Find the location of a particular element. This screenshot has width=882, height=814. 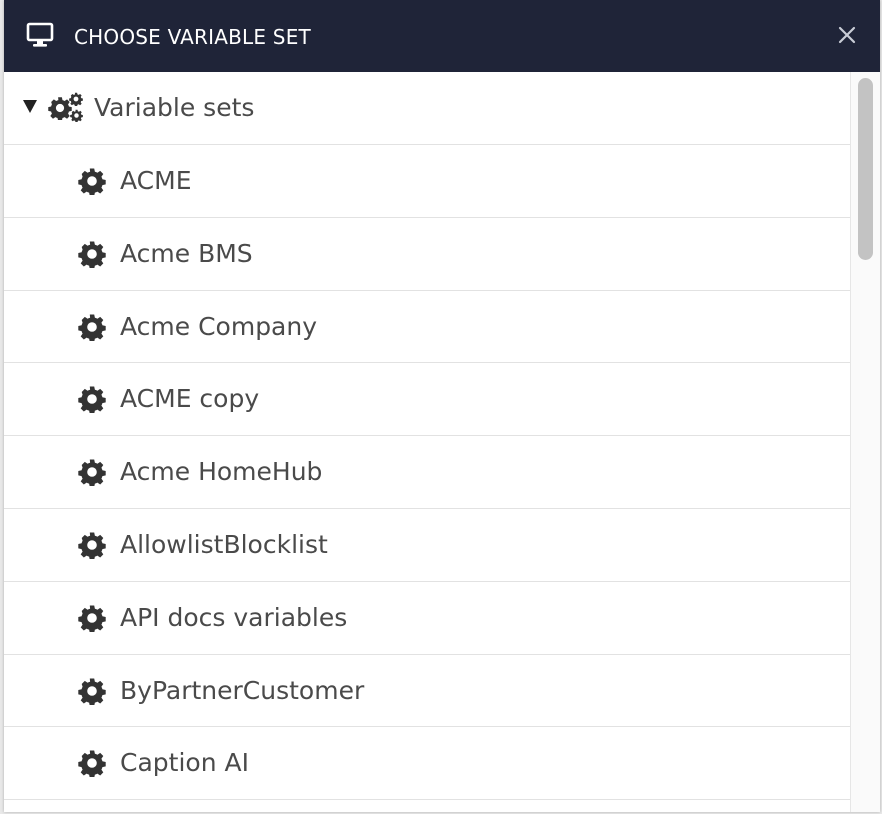

tree-item-acme: ACME is located at coordinates (427, 181).